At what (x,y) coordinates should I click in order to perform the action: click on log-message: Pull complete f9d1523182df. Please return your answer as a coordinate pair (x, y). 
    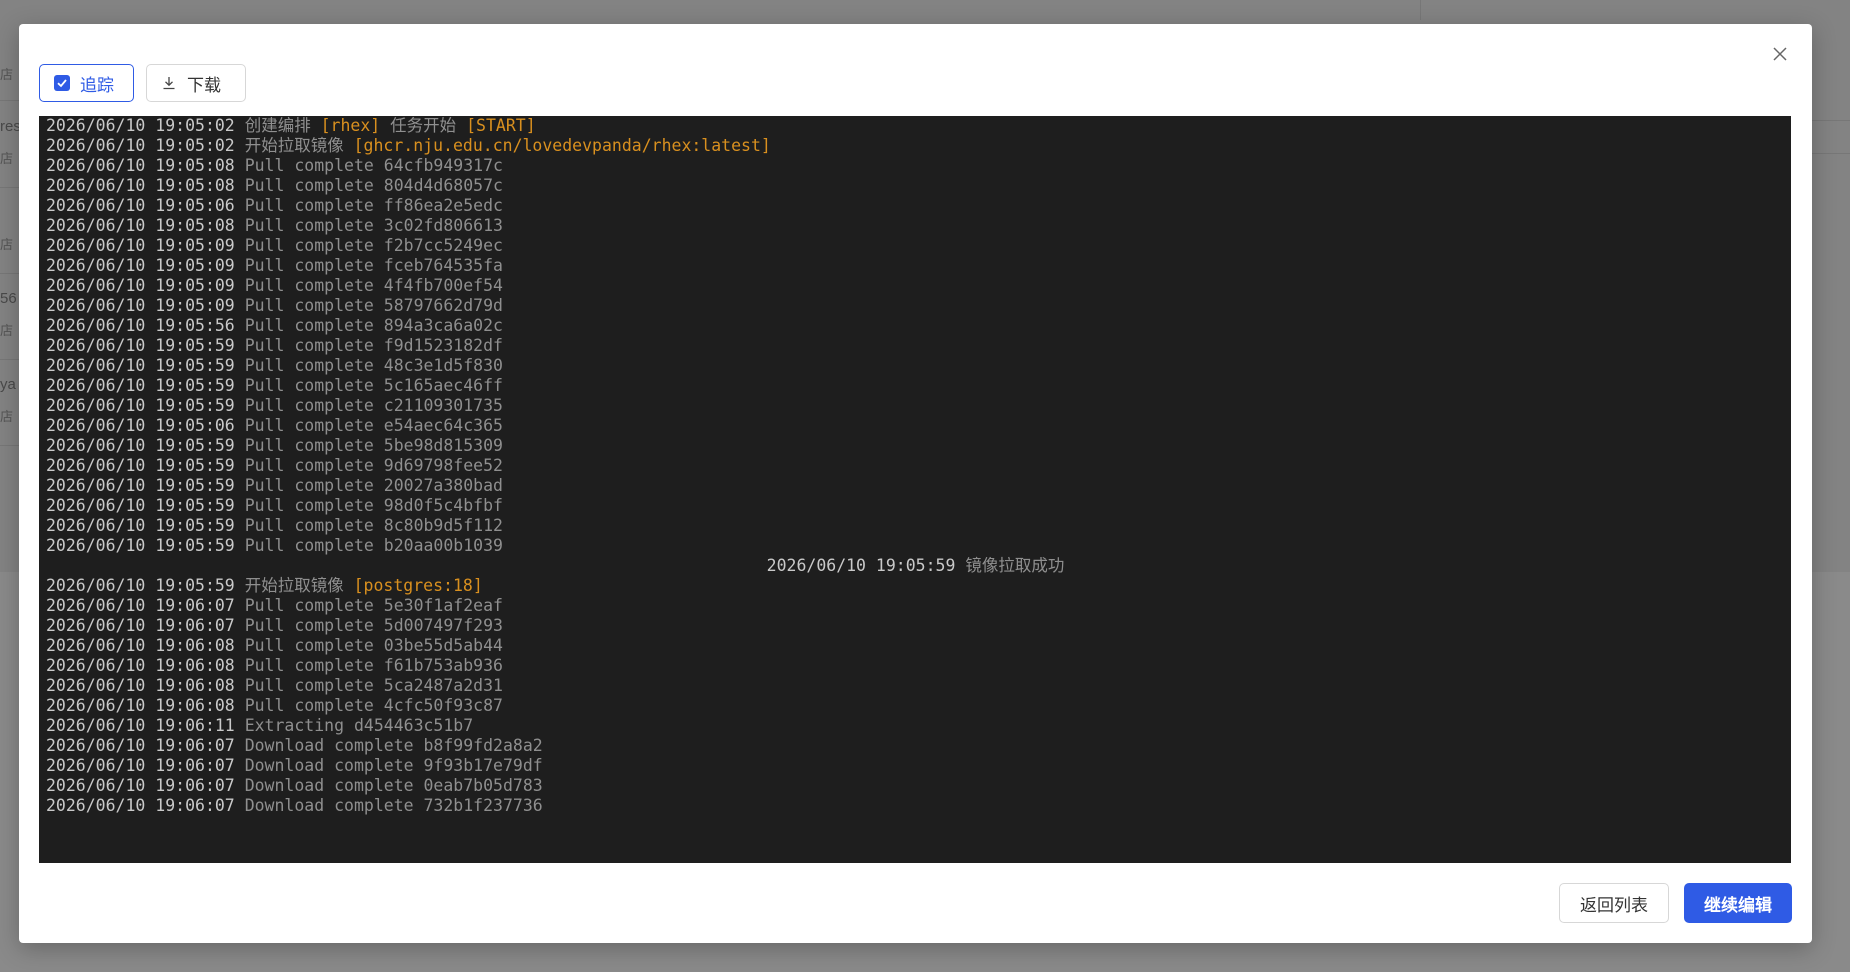
    Looking at the image, I should click on (373, 345).